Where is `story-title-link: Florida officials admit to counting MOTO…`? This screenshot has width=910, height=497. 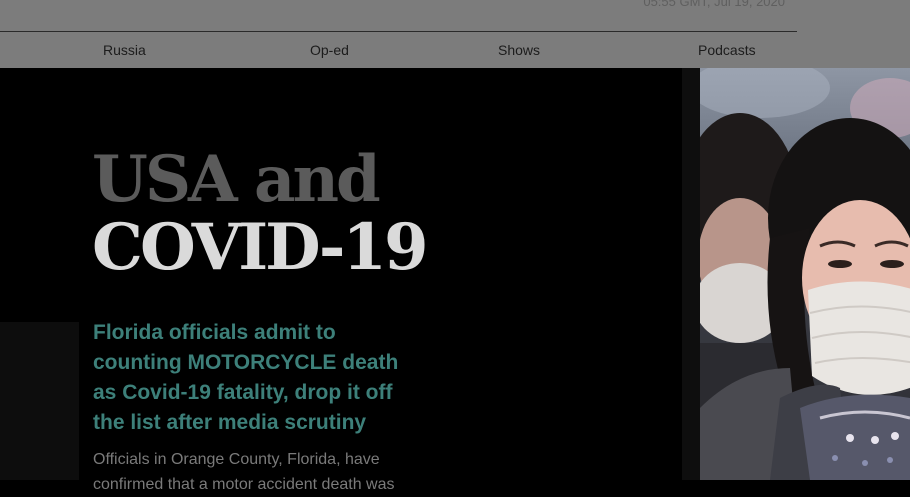
story-title-link: Florida officials admit to counting MOTO… is located at coordinates (258, 378).